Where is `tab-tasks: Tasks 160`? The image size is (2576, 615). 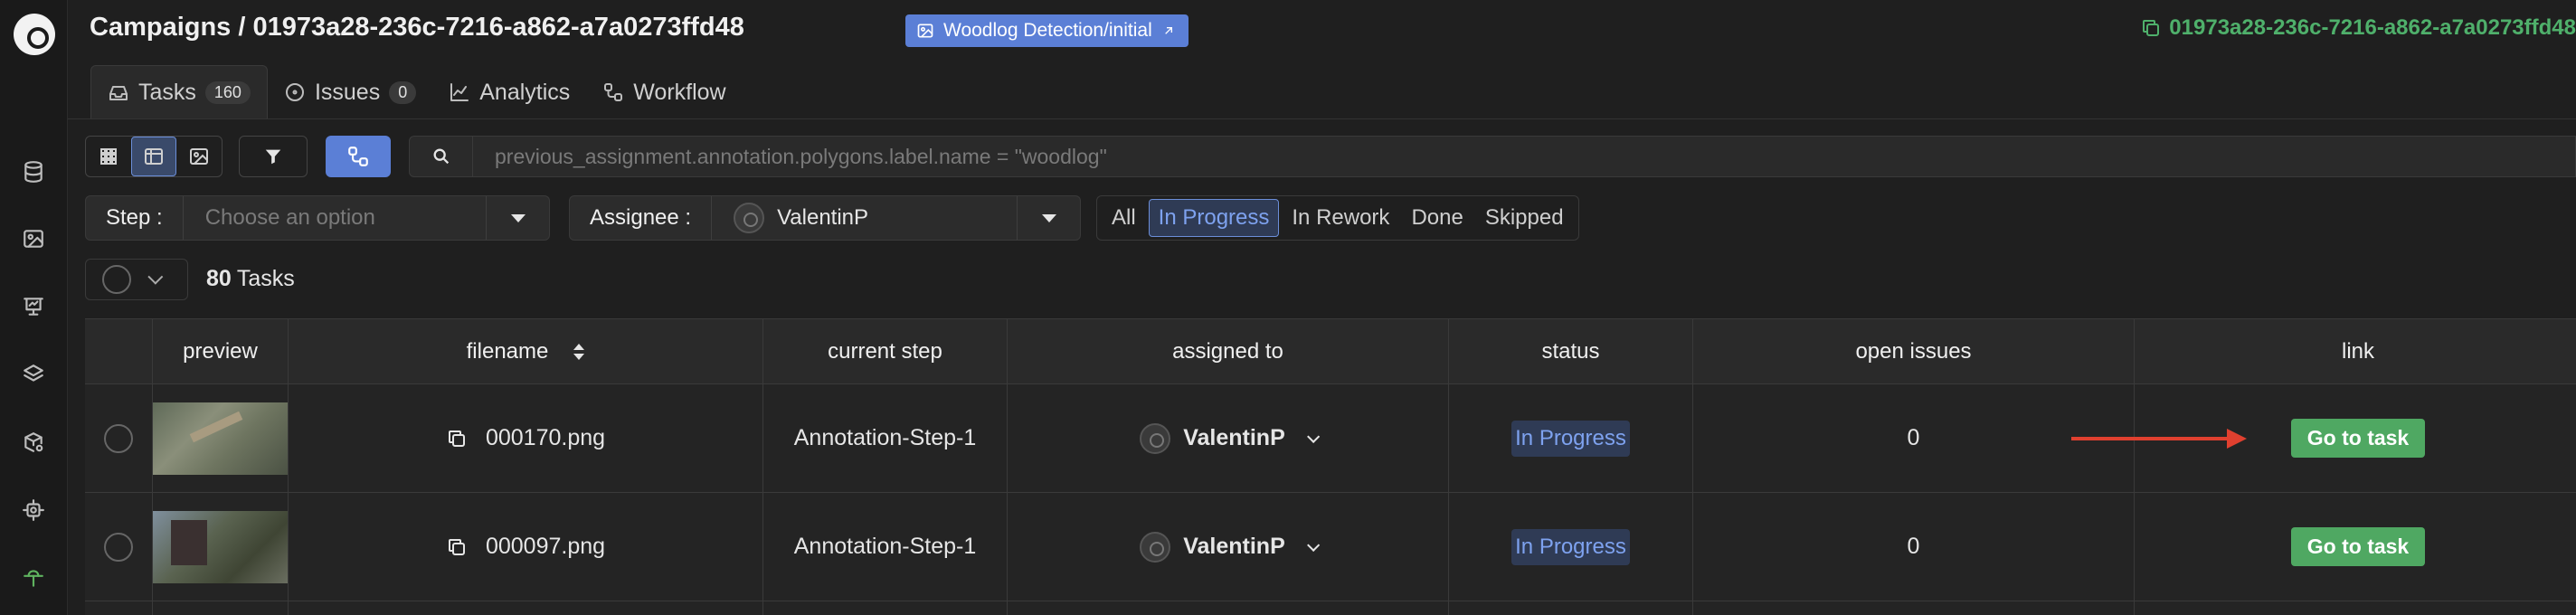
tab-tasks: Tasks 160 is located at coordinates (179, 92).